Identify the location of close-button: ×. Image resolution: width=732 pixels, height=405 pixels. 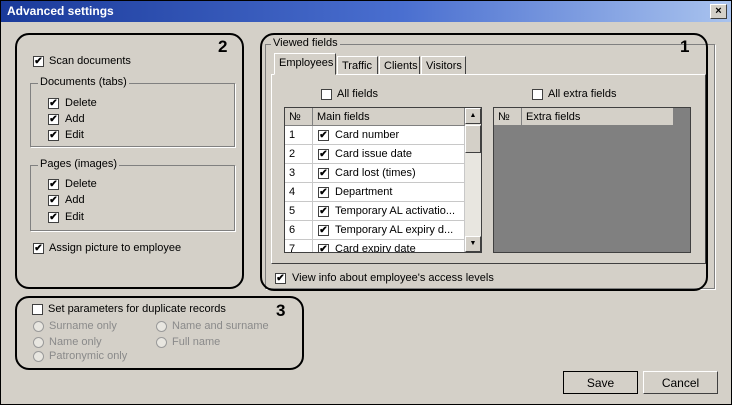
(718, 11).